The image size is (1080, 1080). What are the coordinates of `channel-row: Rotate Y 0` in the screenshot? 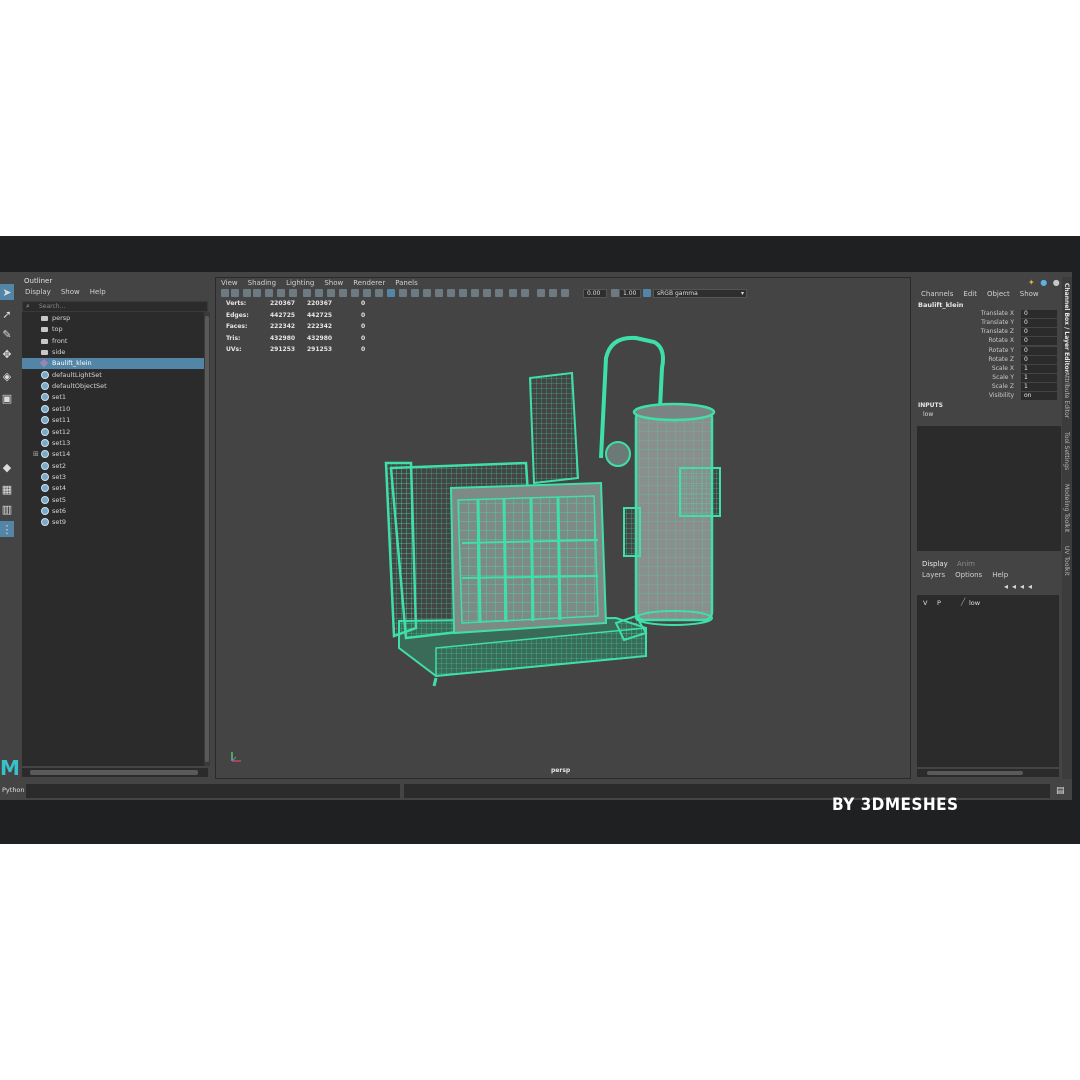 It's located at (989, 351).